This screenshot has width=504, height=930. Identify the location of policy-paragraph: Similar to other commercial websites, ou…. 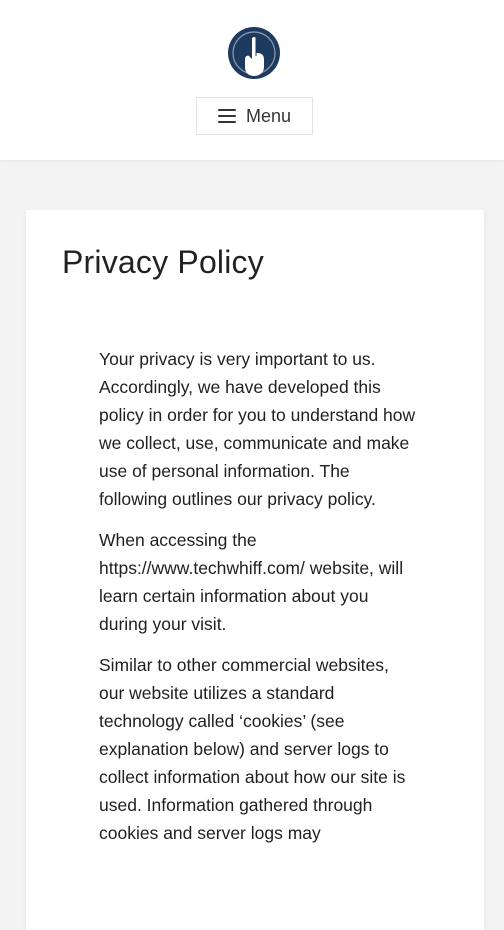
(252, 749).